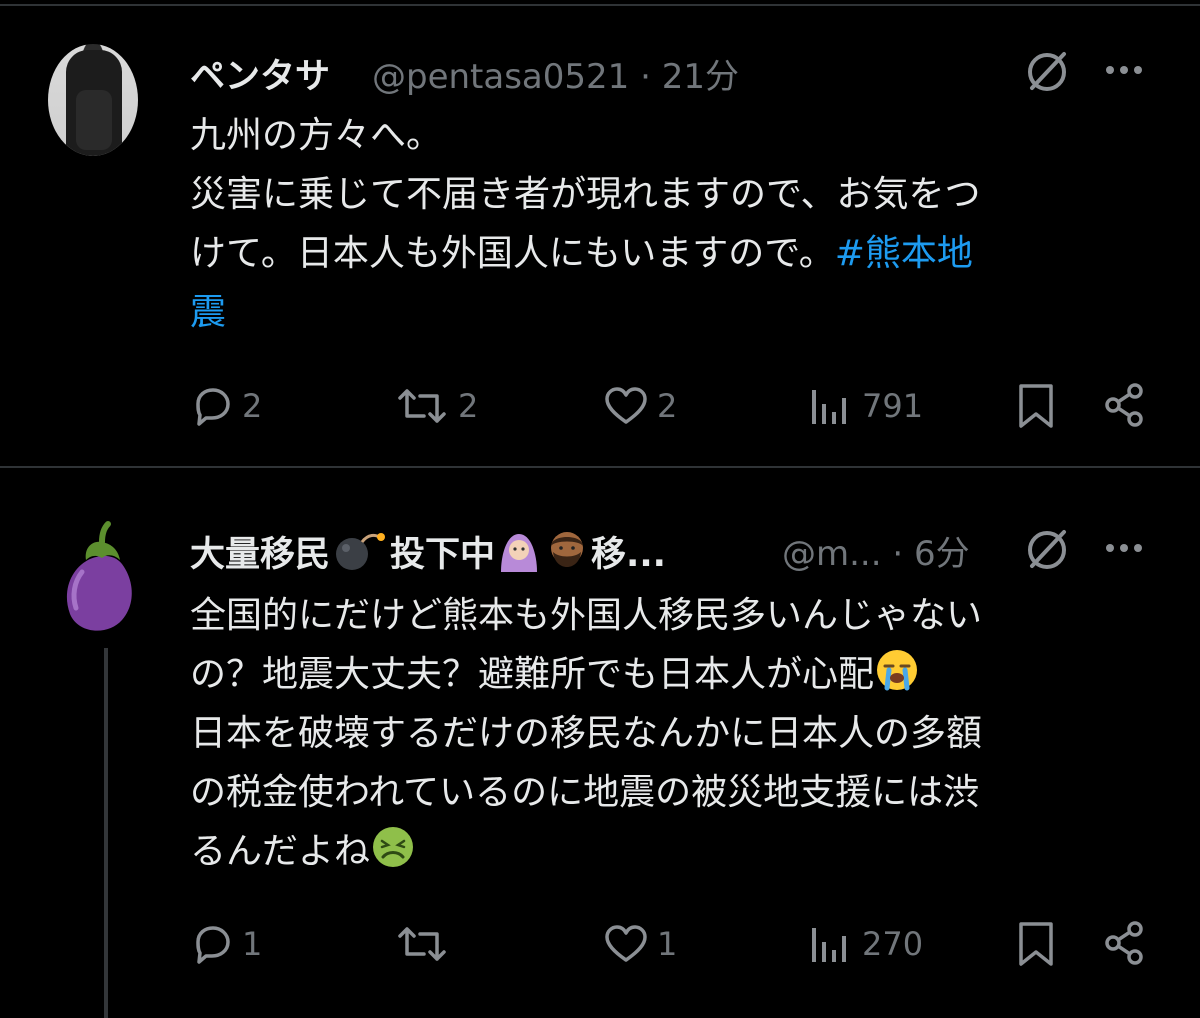  I want to click on nauseated-face-emoji, so click(393, 847).